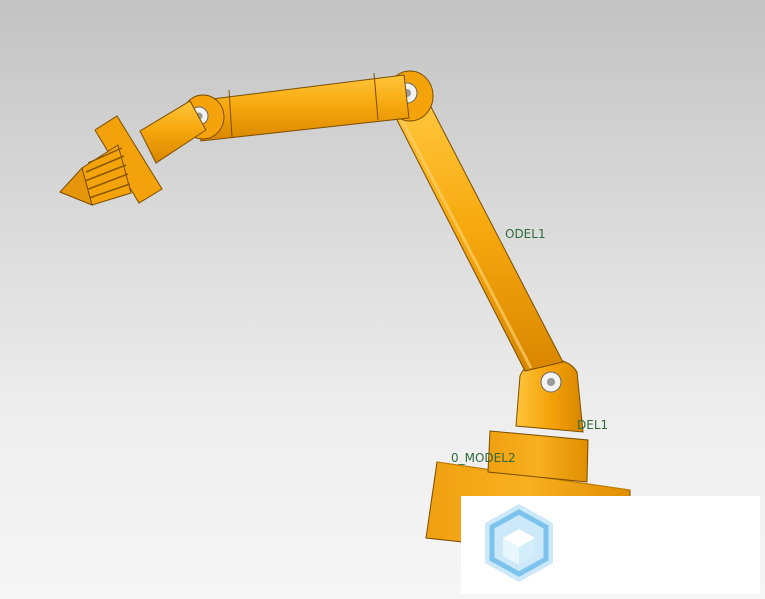 The width and height of the screenshot is (765, 599). Describe the element at coordinates (519, 543) in the screenshot. I see `cube-logo-icon` at that location.